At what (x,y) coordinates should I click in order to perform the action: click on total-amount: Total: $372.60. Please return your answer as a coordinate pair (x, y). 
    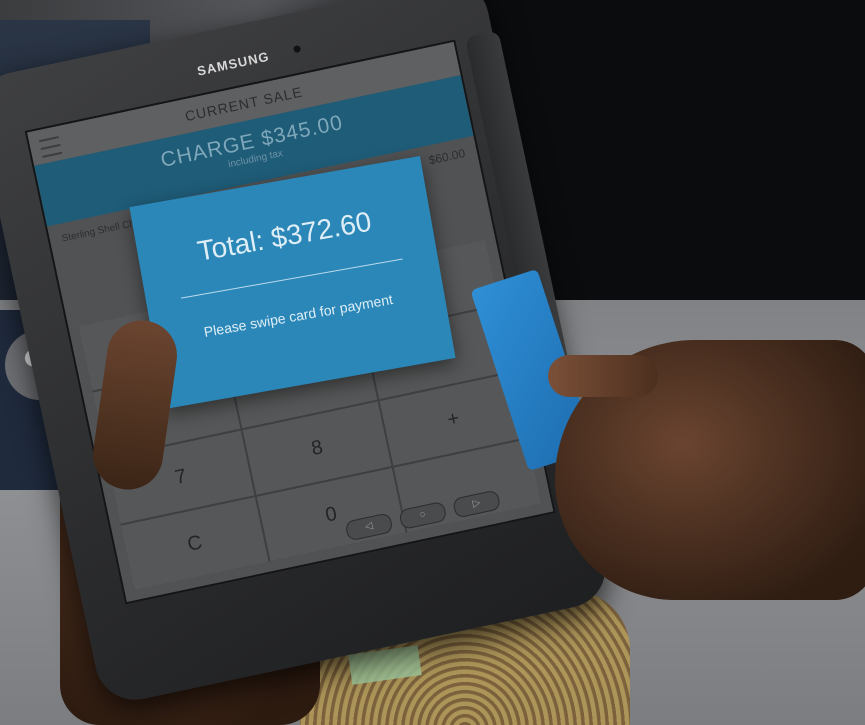
    Looking at the image, I should click on (284, 236).